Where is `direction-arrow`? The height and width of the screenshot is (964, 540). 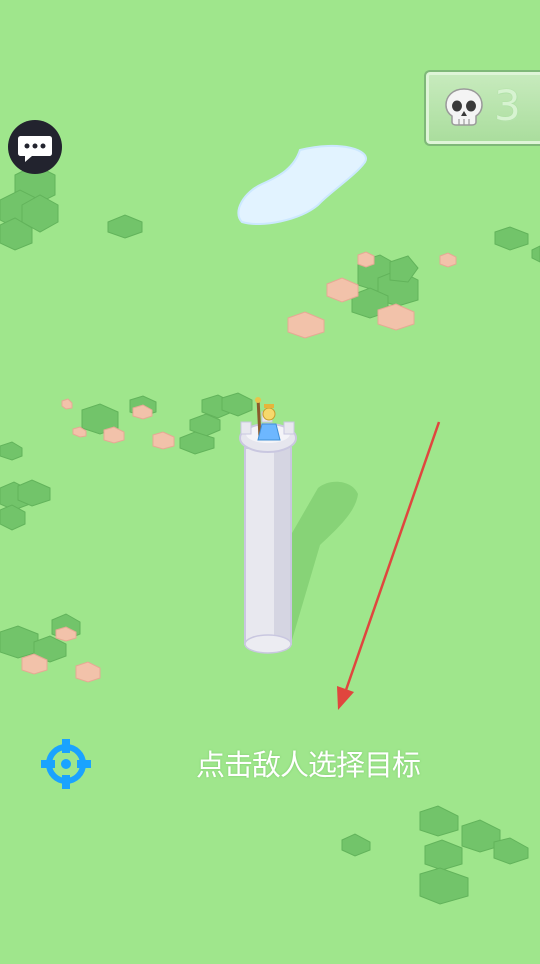 direction-arrow is located at coordinates (389, 565).